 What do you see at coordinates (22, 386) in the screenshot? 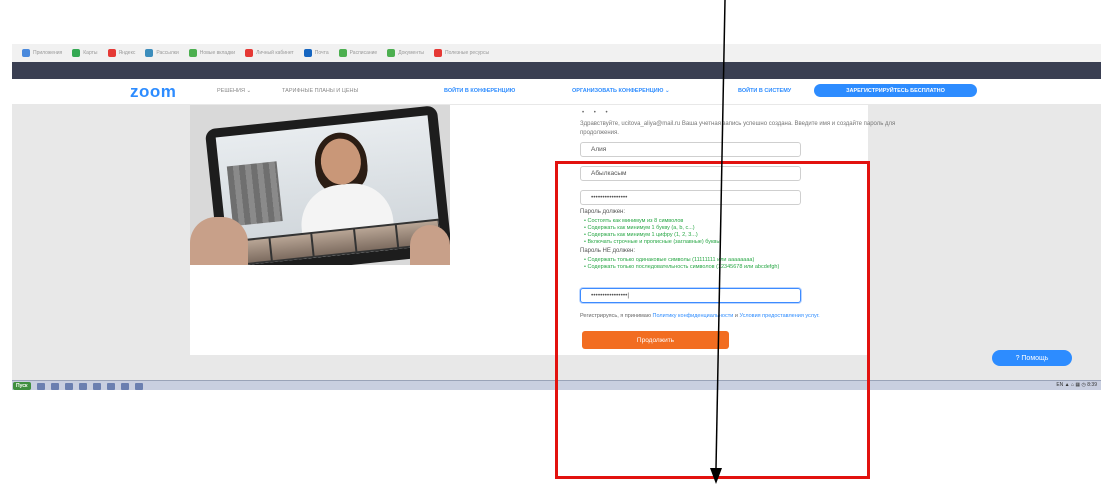
I see `start-button: Пуск` at bounding box center [22, 386].